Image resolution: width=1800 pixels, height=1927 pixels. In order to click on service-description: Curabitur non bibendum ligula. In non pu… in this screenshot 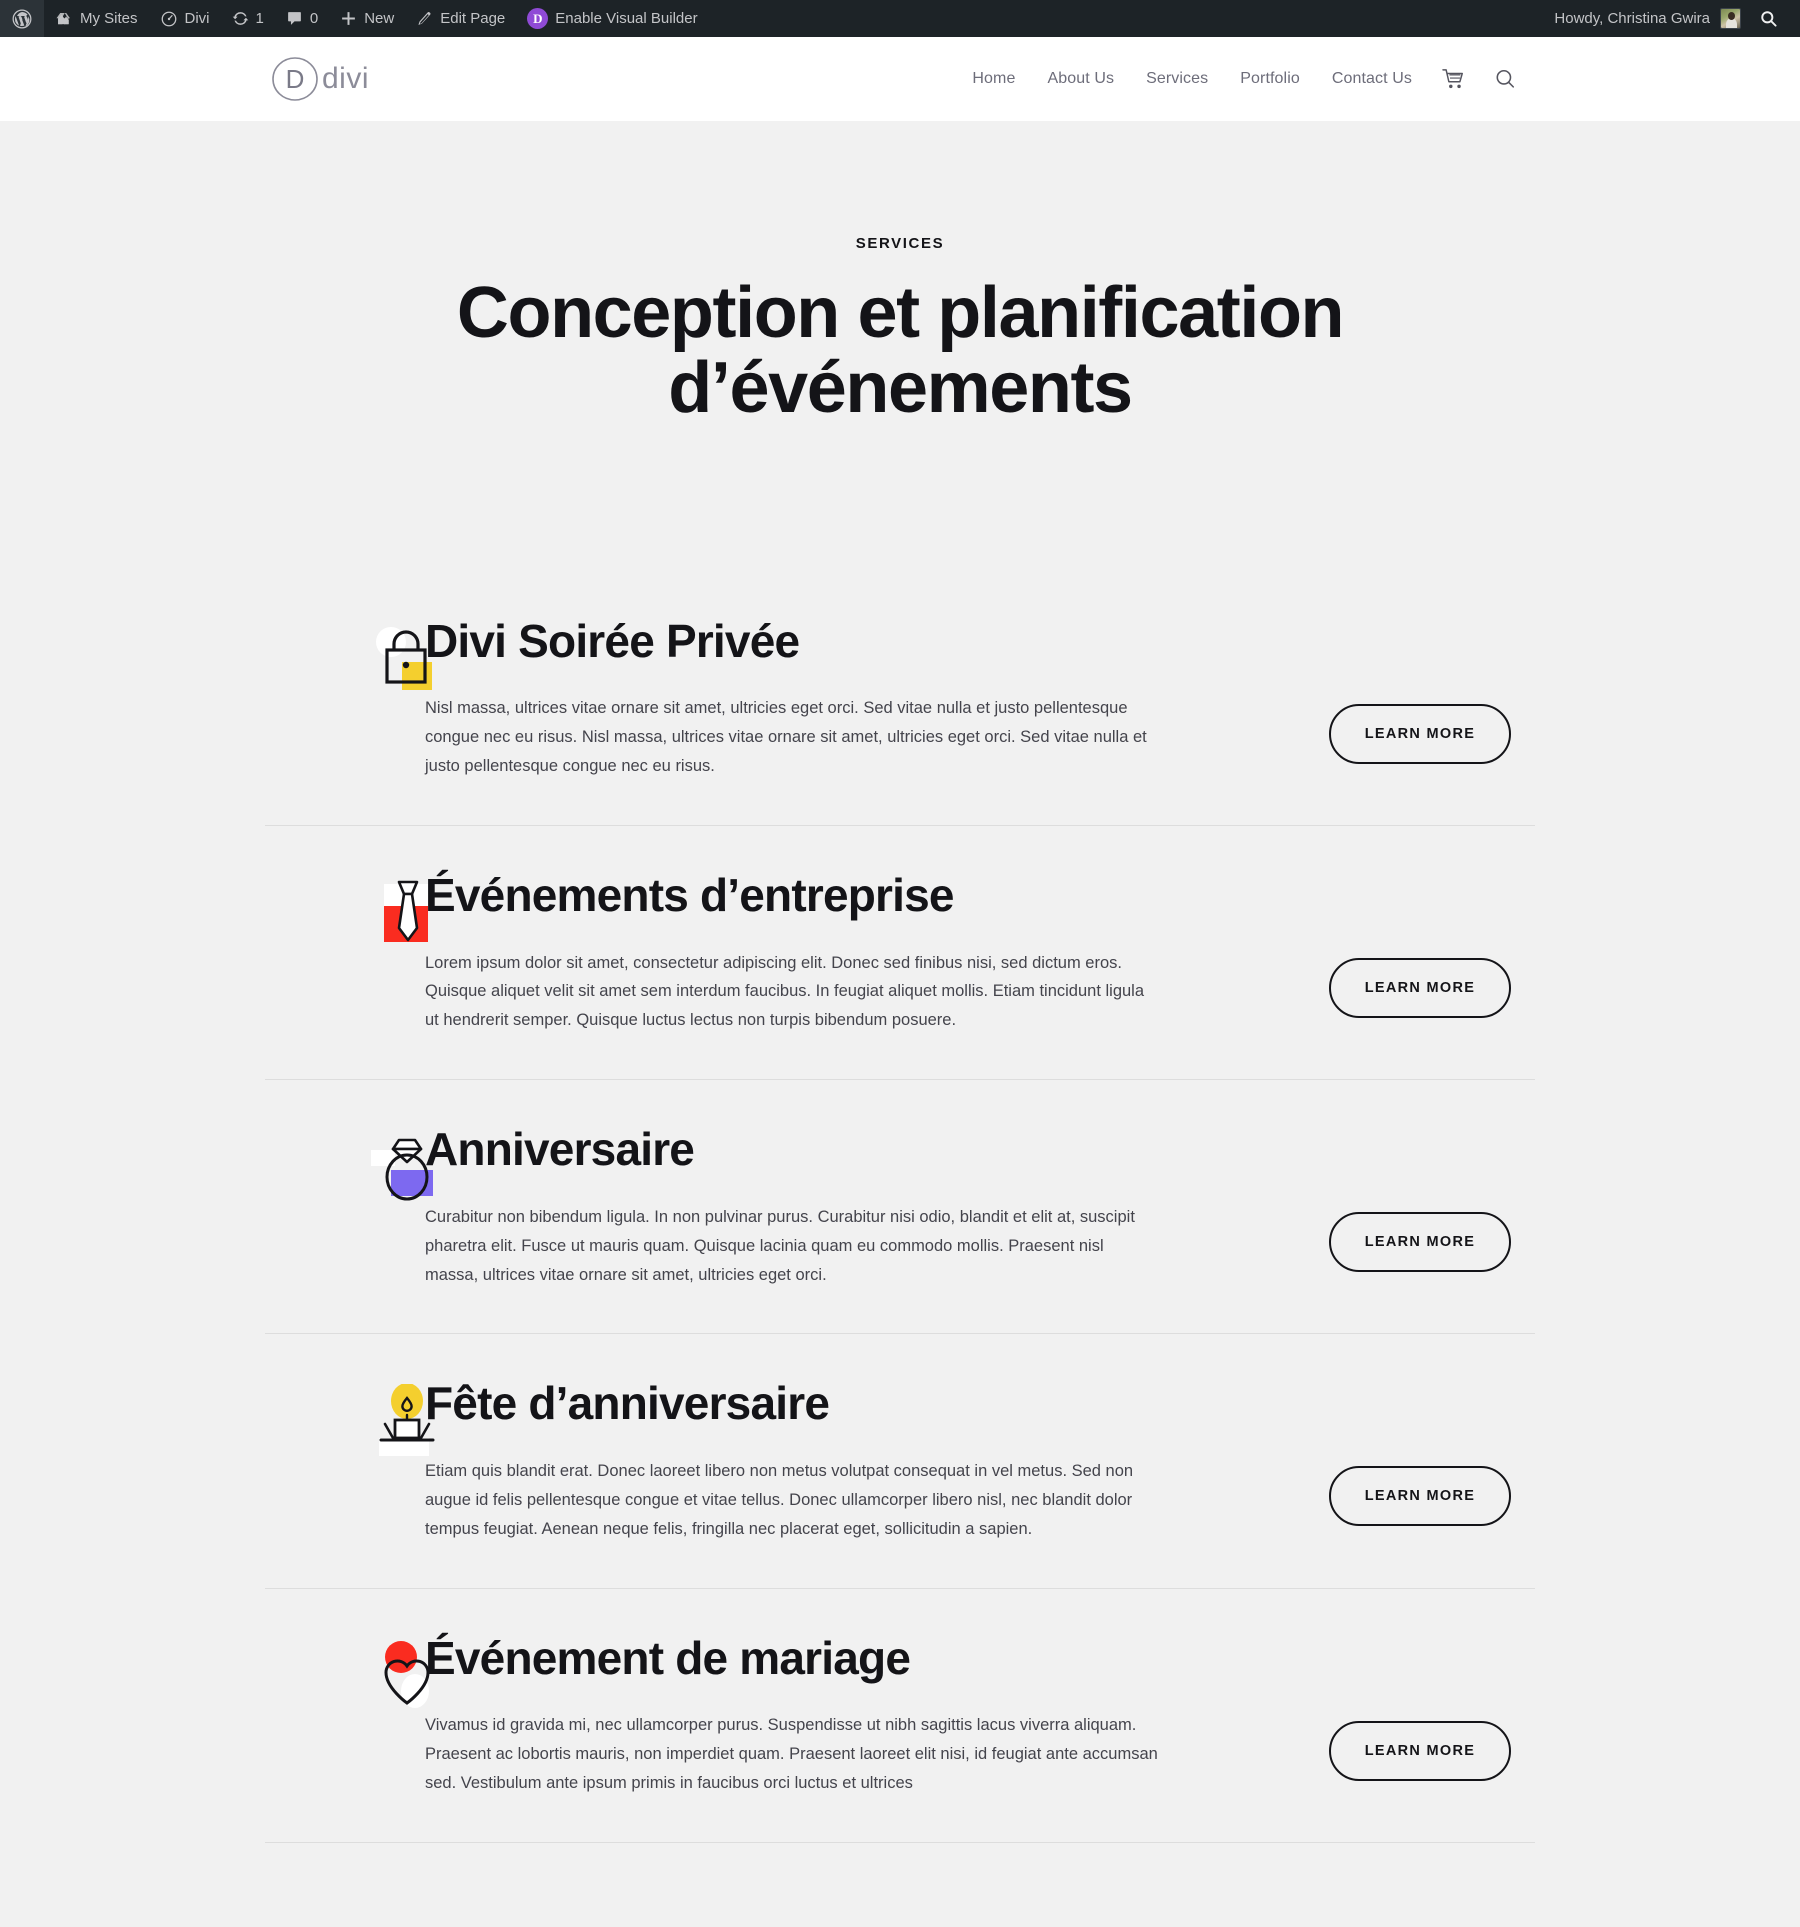, I will do `click(780, 1245)`.